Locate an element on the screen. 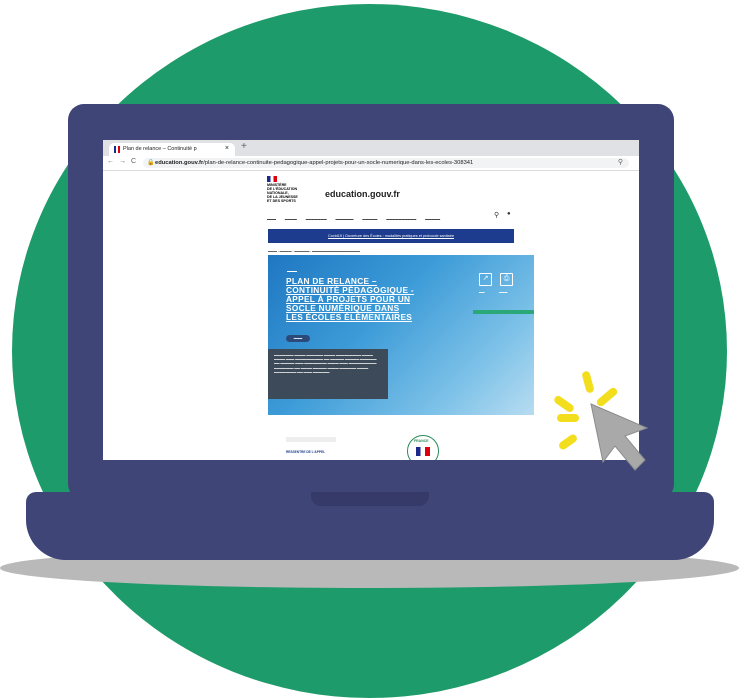 This screenshot has width=739, height=698. nav-item: ▬▬▬▬ is located at coordinates (291, 219).